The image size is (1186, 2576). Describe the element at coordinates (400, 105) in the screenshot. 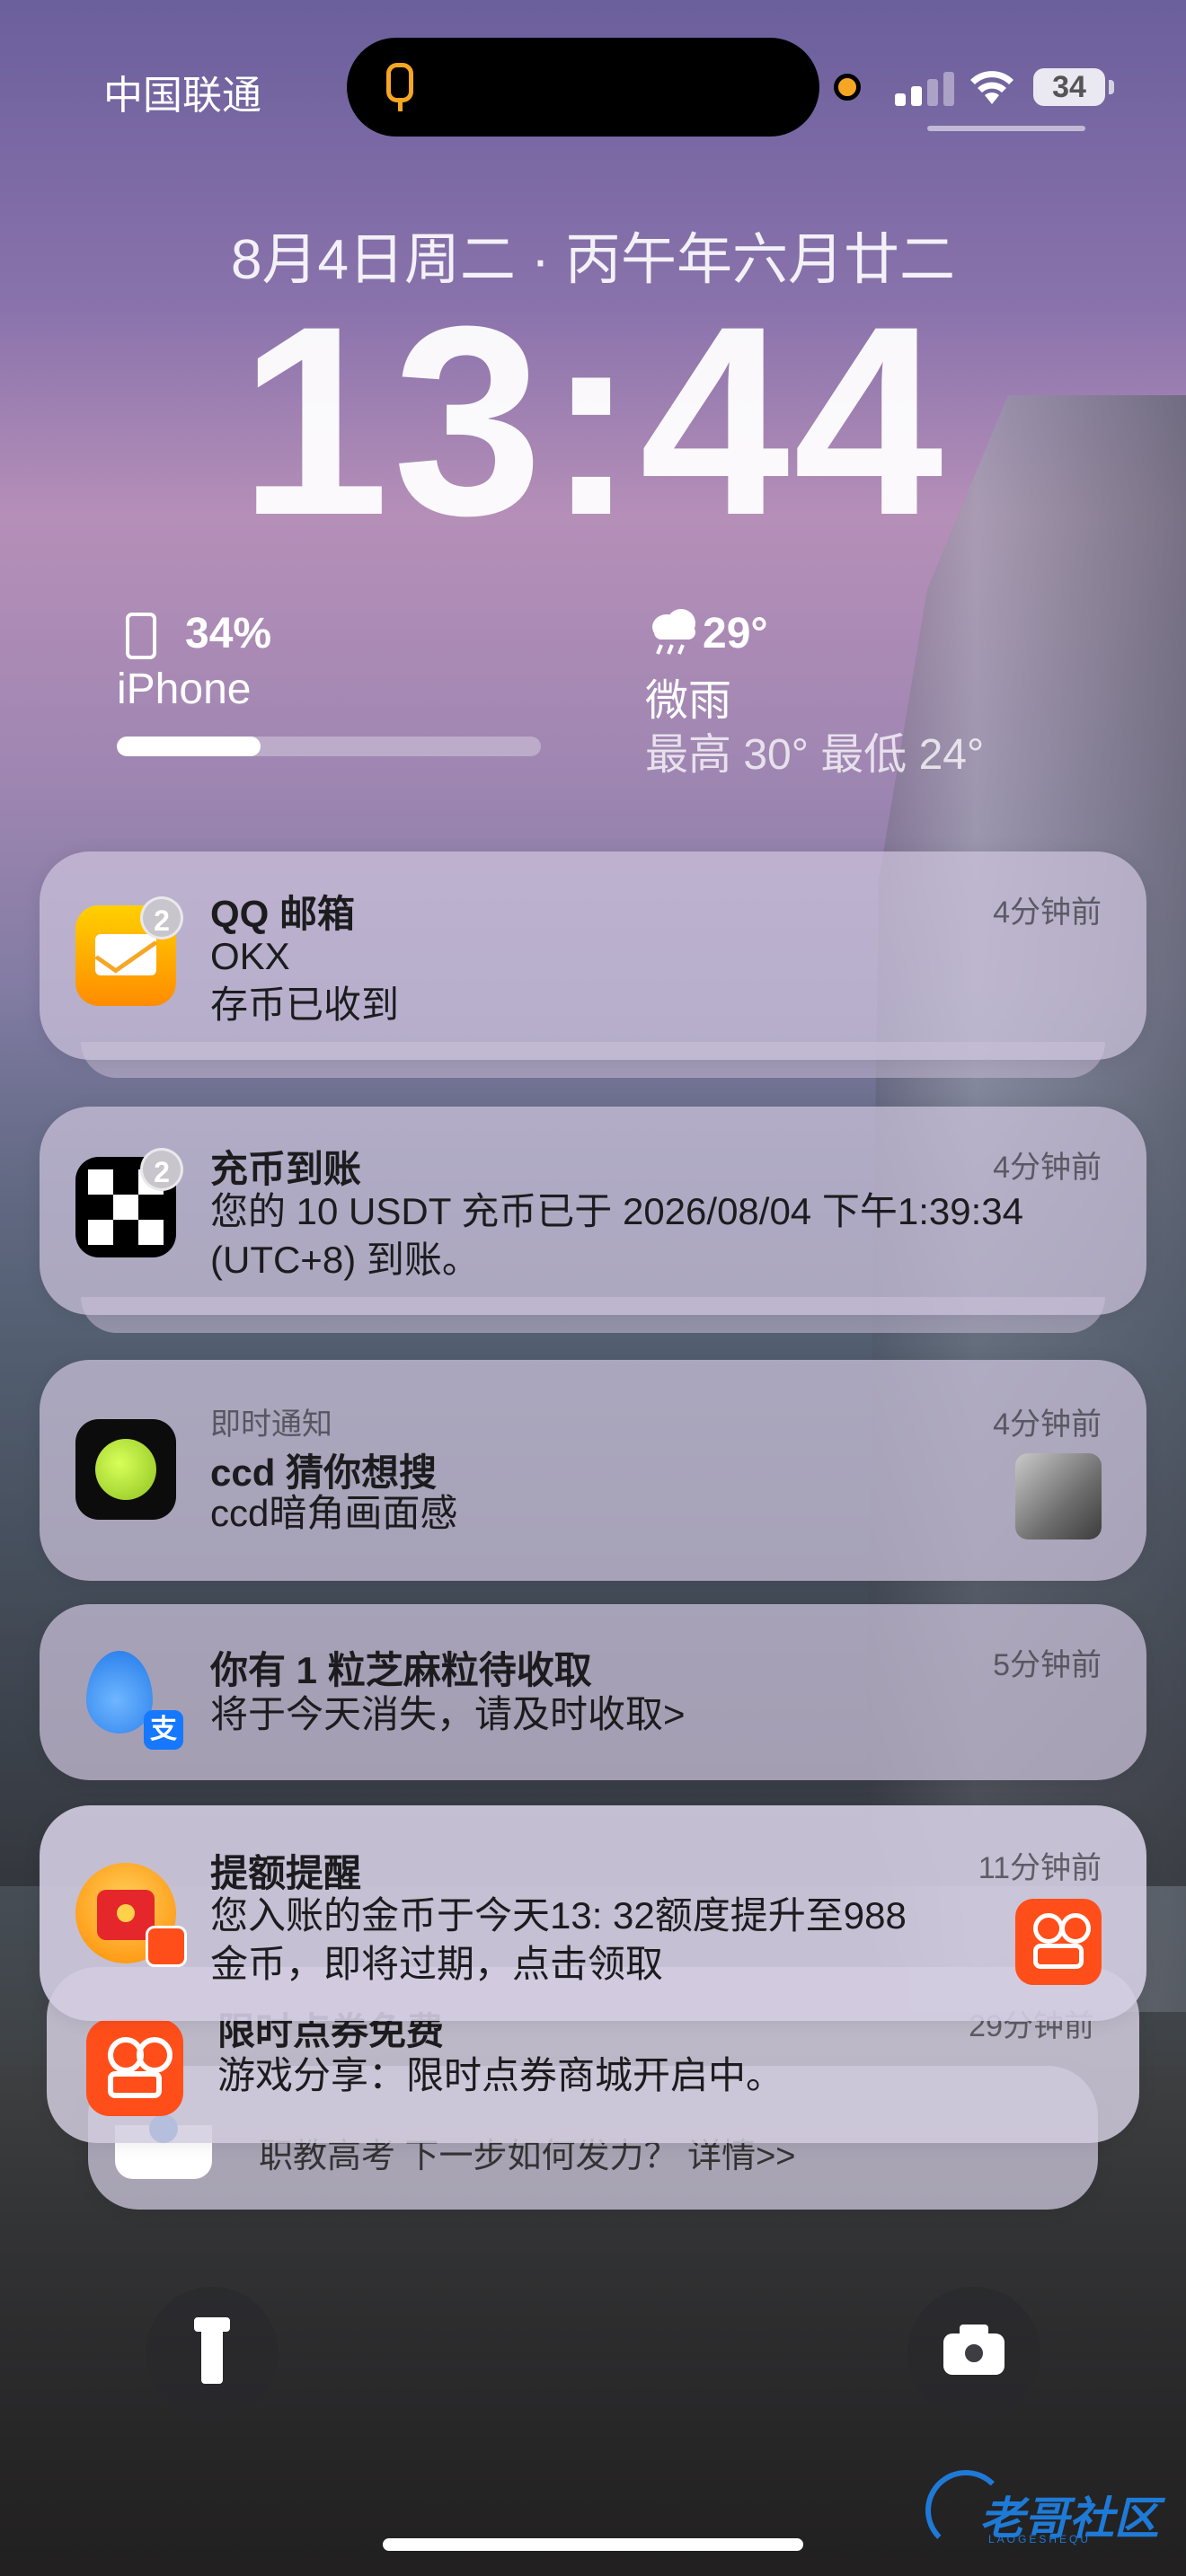

I see `microphone-icon-stand` at that location.